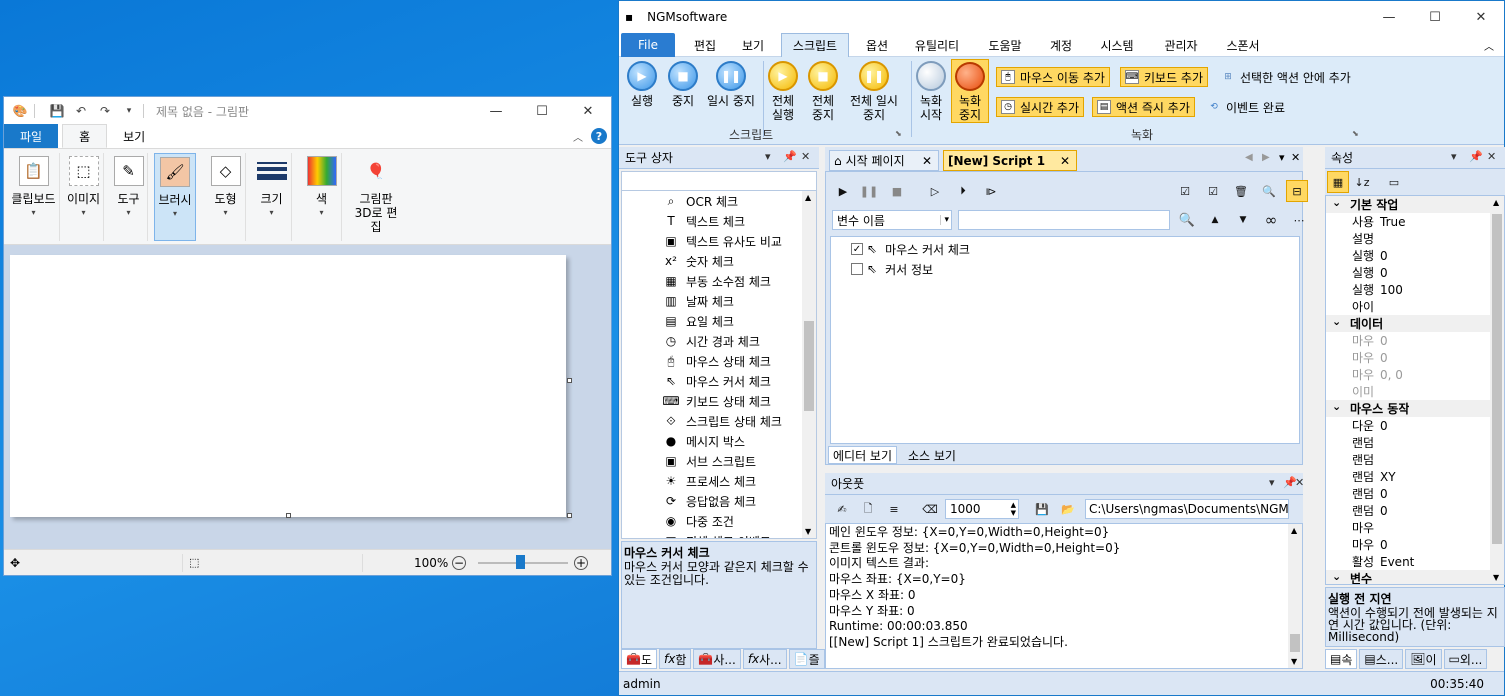  What do you see at coordinates (1299, 220) in the screenshot?
I see `more-icon: ⋯` at bounding box center [1299, 220].